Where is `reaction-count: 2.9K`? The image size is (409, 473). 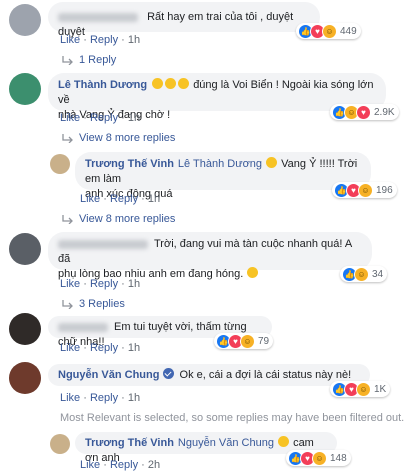 reaction-count: 2.9K is located at coordinates (384, 112).